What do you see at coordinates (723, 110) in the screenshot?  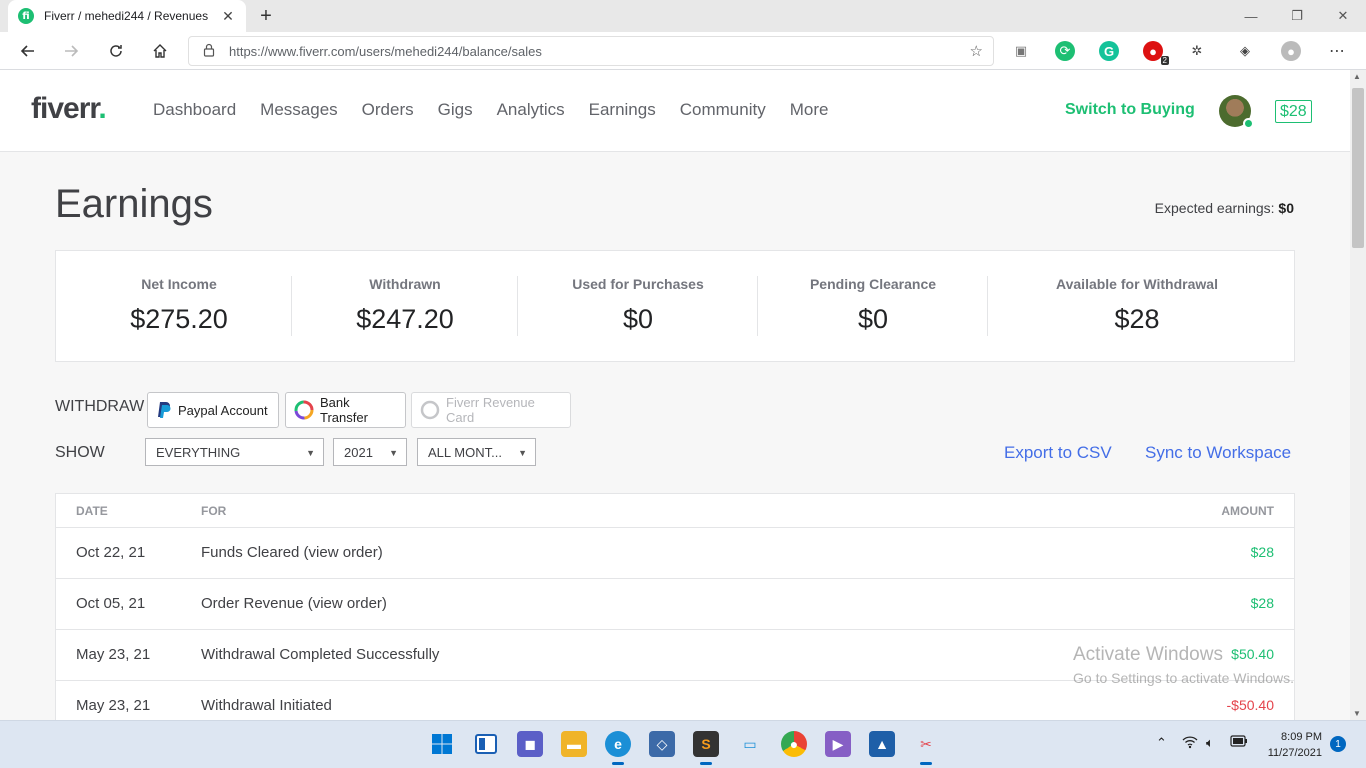 I see `nav-community: Community` at bounding box center [723, 110].